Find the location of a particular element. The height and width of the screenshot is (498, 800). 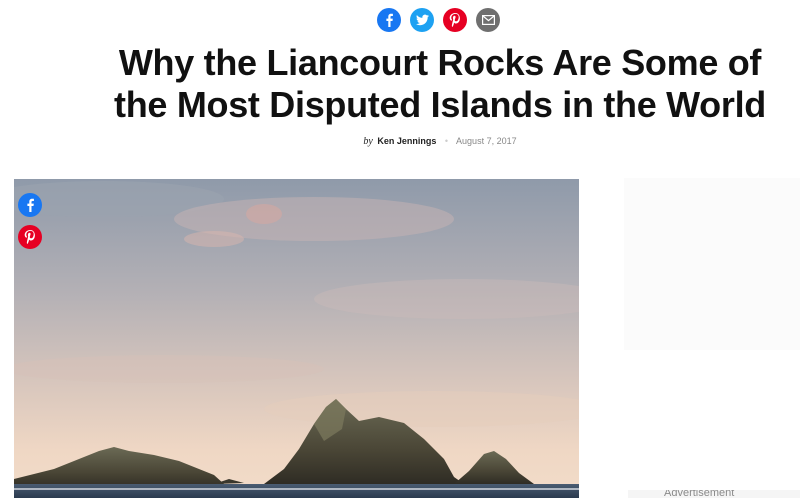

pinterest-share-button is located at coordinates (455, 20).